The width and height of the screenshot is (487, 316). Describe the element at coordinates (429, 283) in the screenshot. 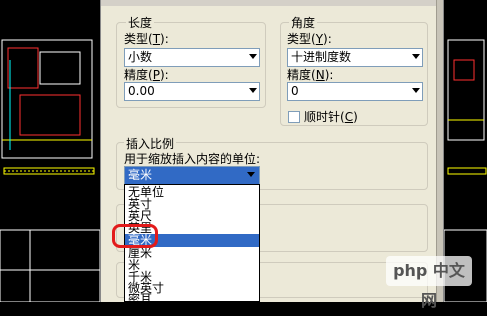

I see `site-watermark: php 中文网` at that location.